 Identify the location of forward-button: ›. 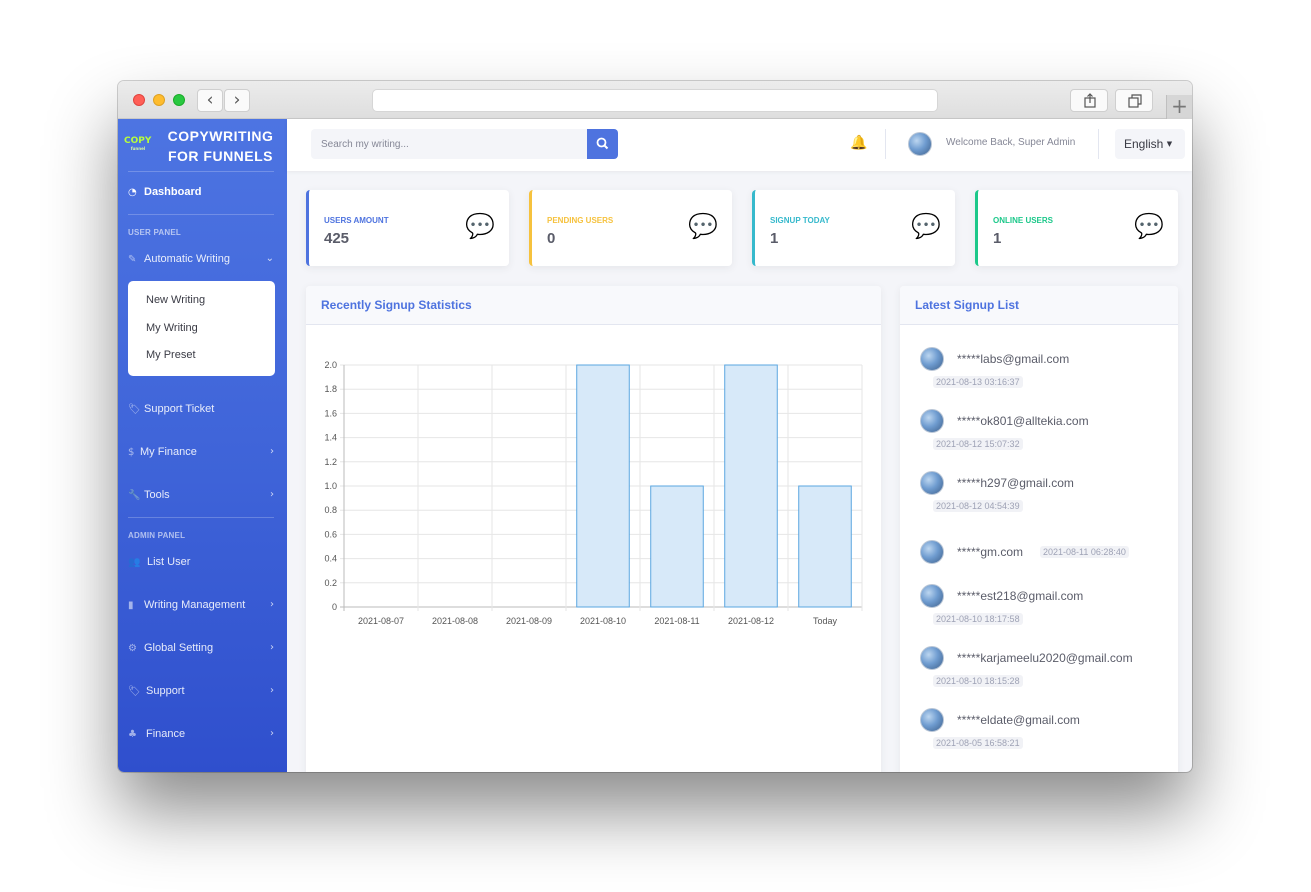
(237, 100).